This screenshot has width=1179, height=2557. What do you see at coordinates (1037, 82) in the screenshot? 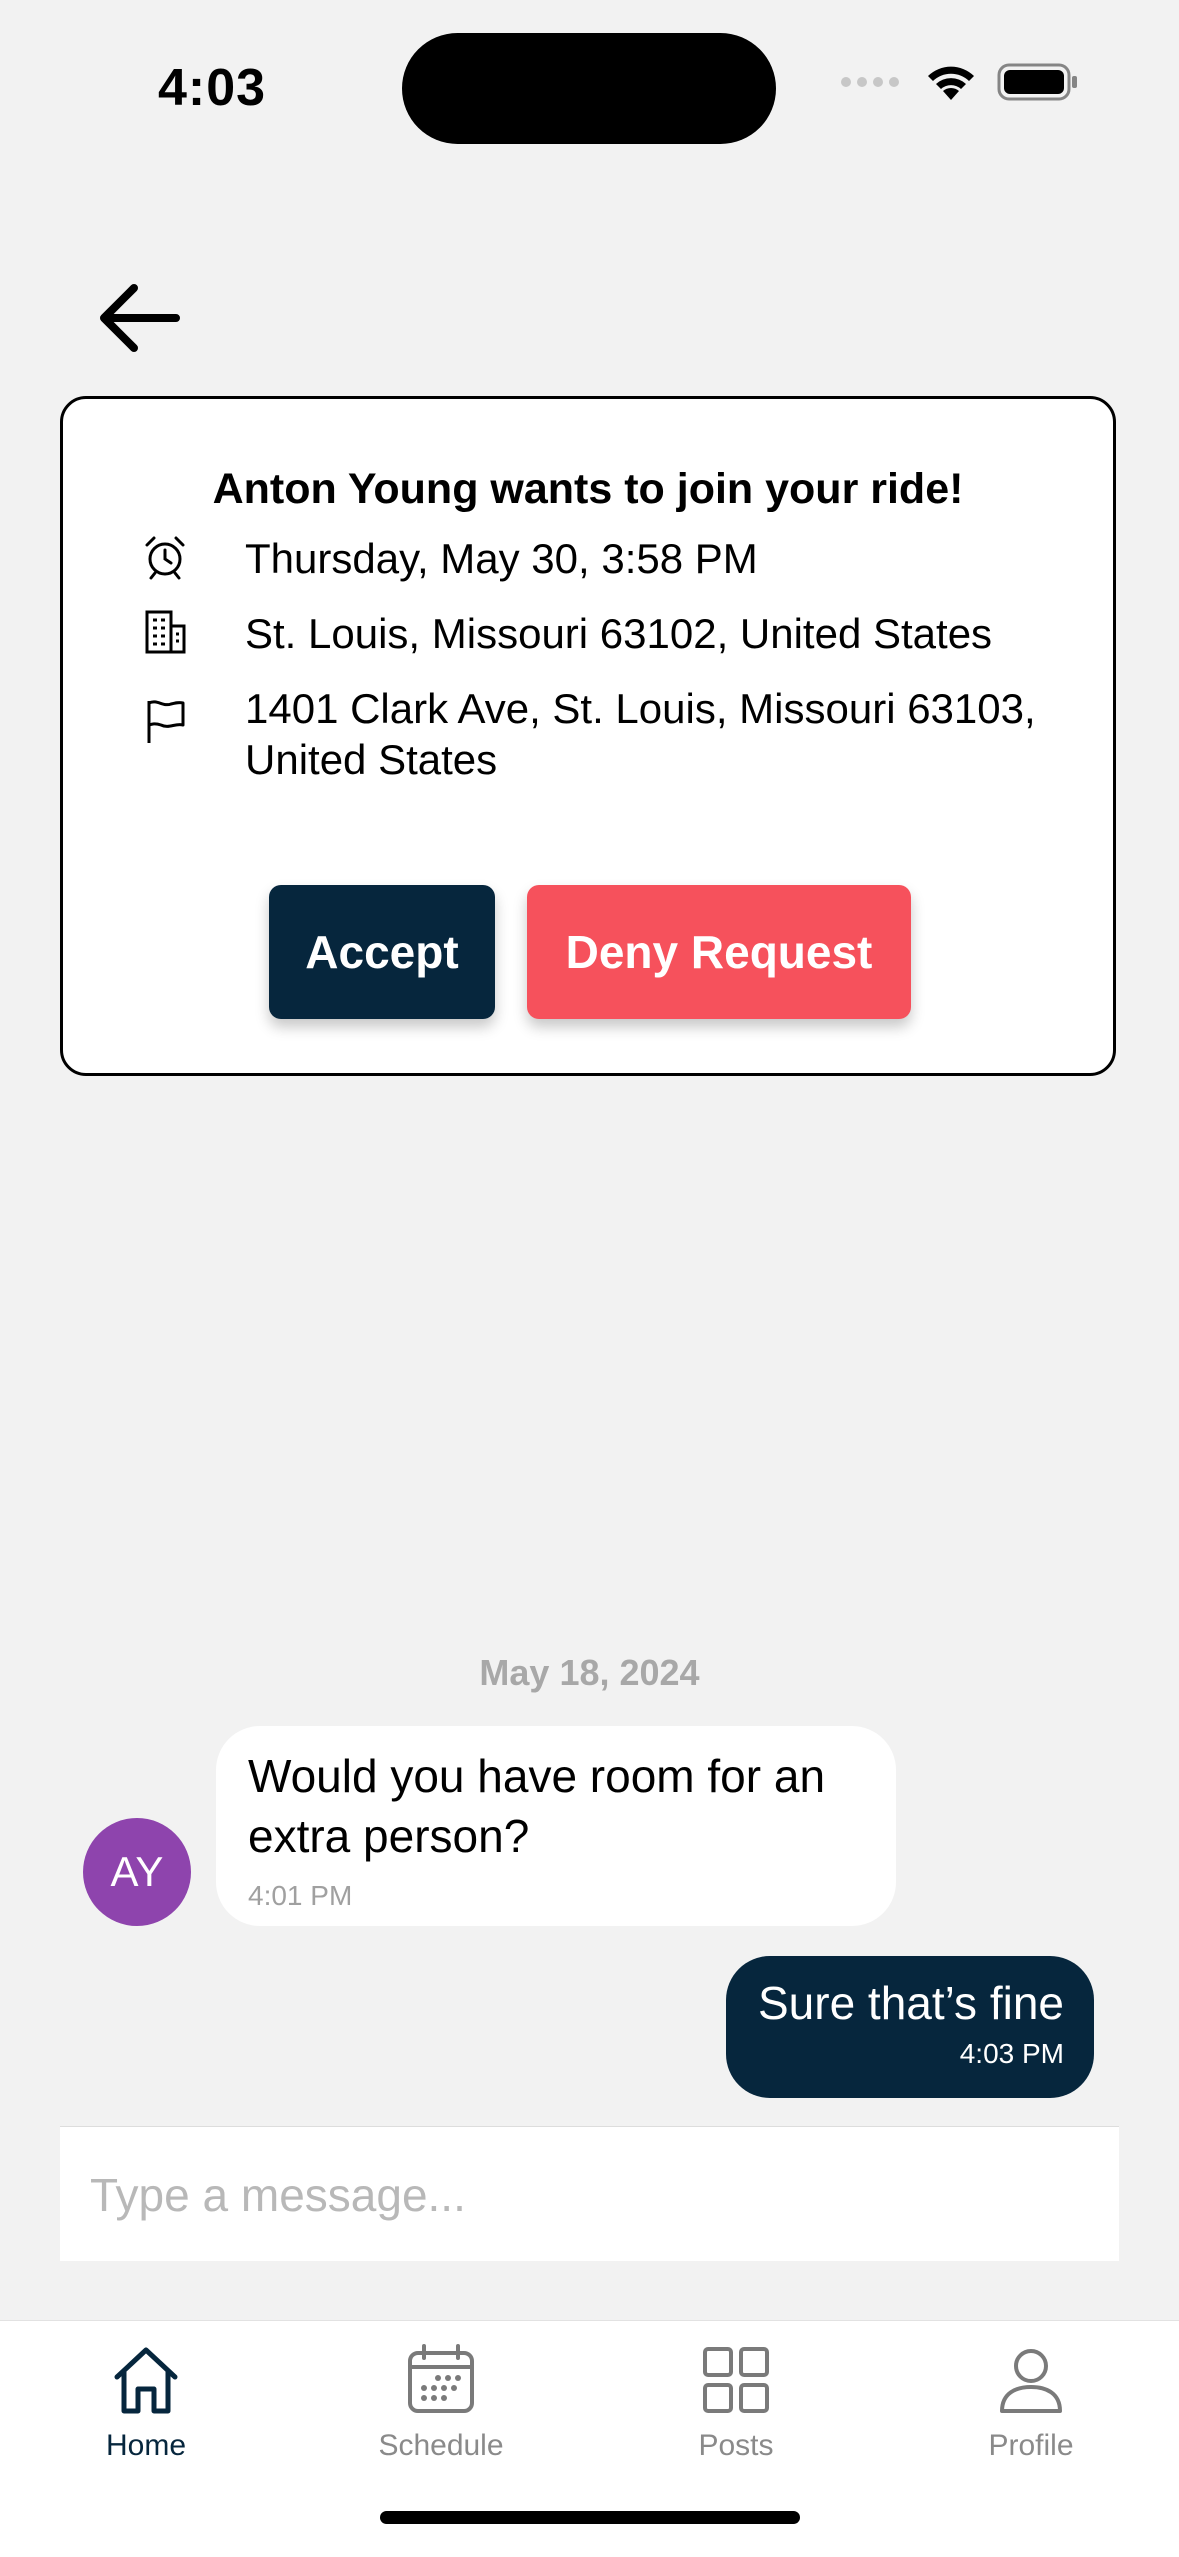
I see `battery-icon` at bounding box center [1037, 82].